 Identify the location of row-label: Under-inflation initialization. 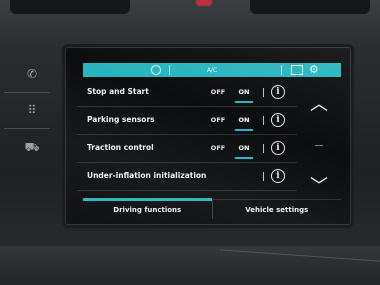
(147, 175).